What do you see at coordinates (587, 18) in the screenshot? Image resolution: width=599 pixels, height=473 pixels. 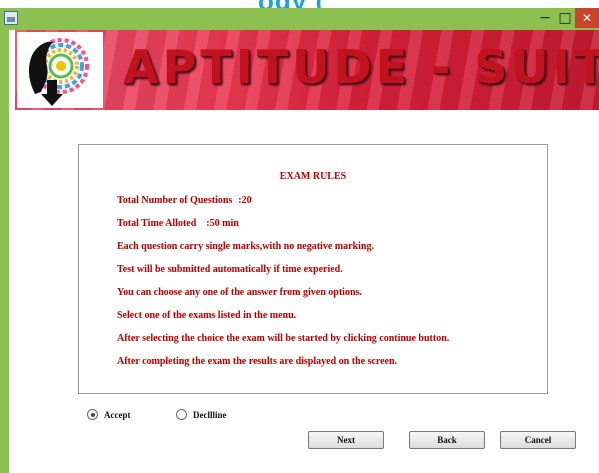 I see `close-button: ✕` at bounding box center [587, 18].